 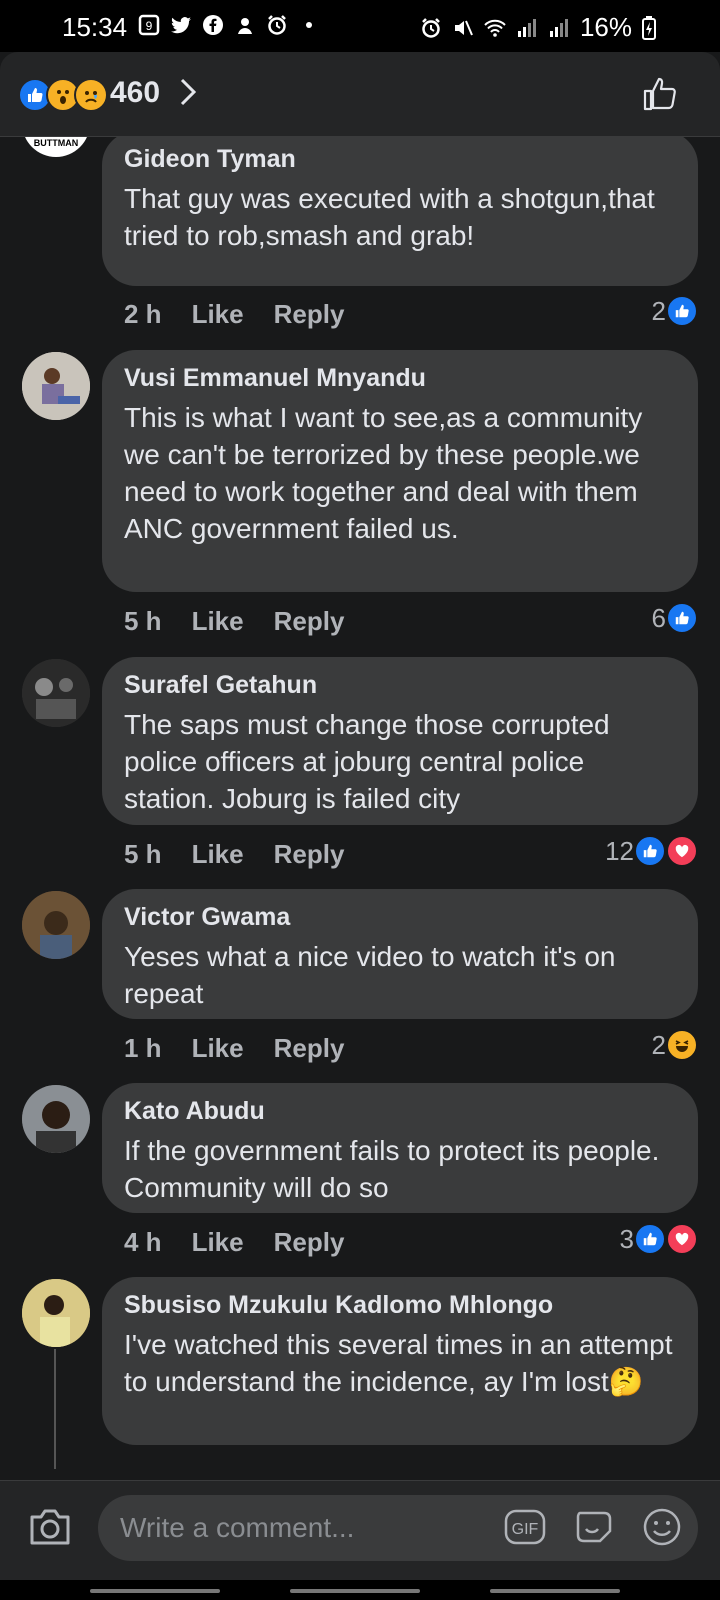 What do you see at coordinates (660, 94) in the screenshot?
I see `like-post-button` at bounding box center [660, 94].